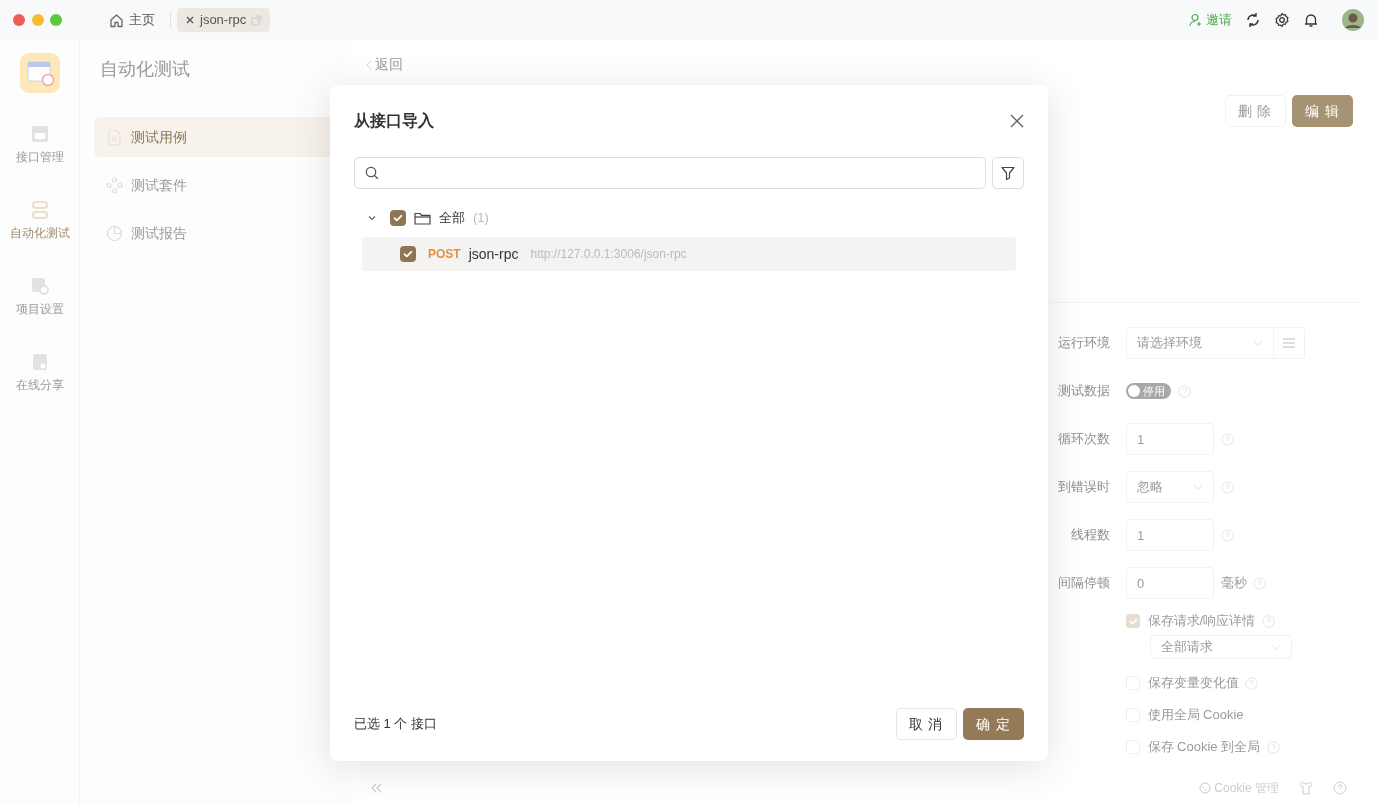 Image resolution: width=1377 pixels, height=805 pixels. I want to click on sync-icon, so click(1253, 20).